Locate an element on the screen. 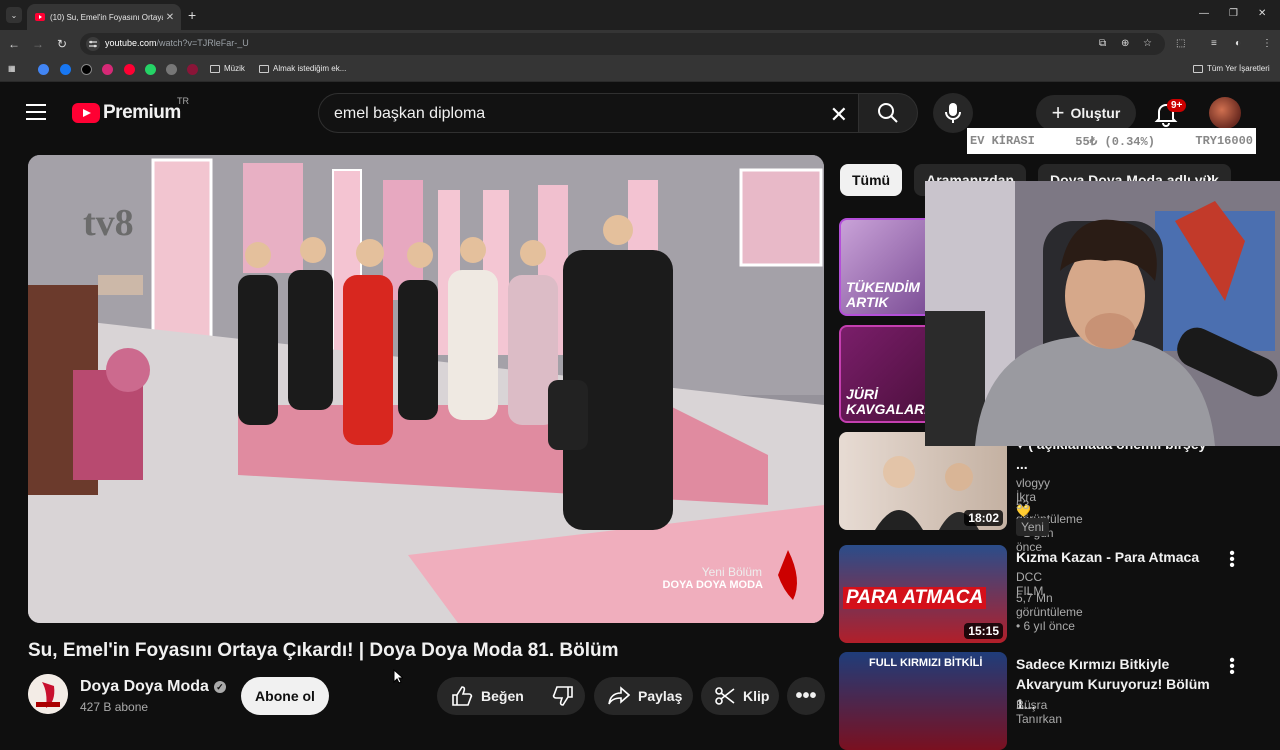 The height and width of the screenshot is (750, 1280). clip-button: Klip is located at coordinates (740, 696).